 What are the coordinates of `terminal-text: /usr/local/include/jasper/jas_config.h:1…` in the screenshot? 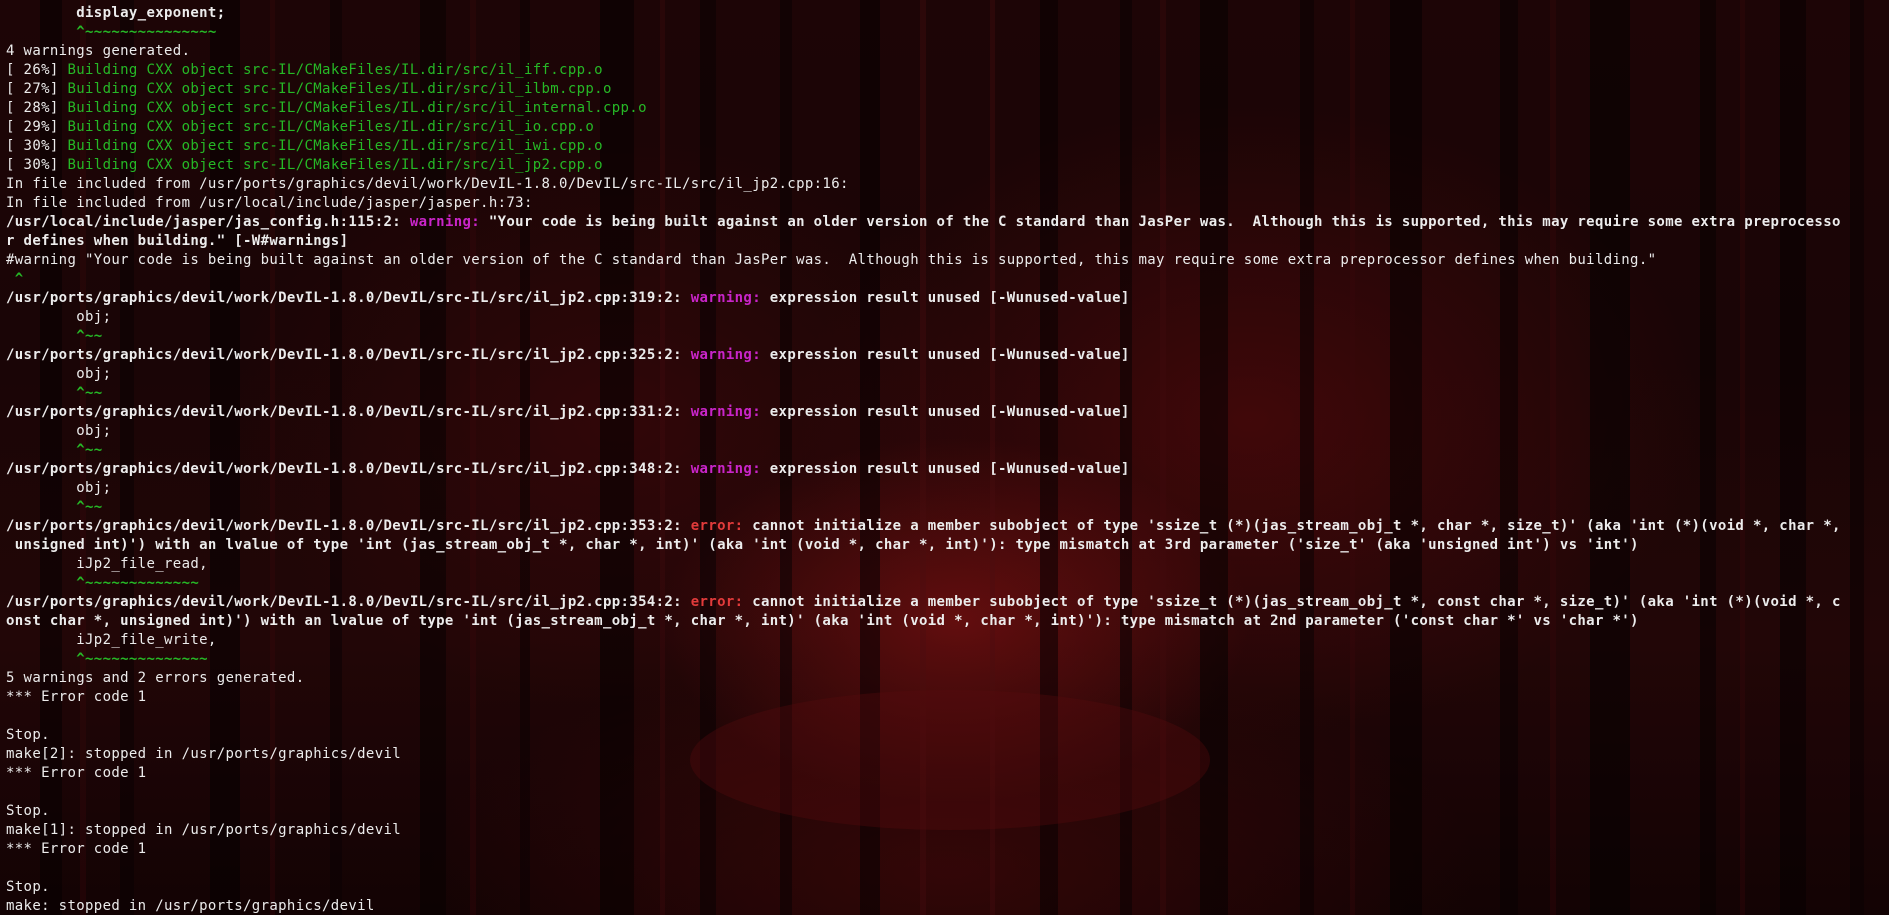 It's located at (208, 222).